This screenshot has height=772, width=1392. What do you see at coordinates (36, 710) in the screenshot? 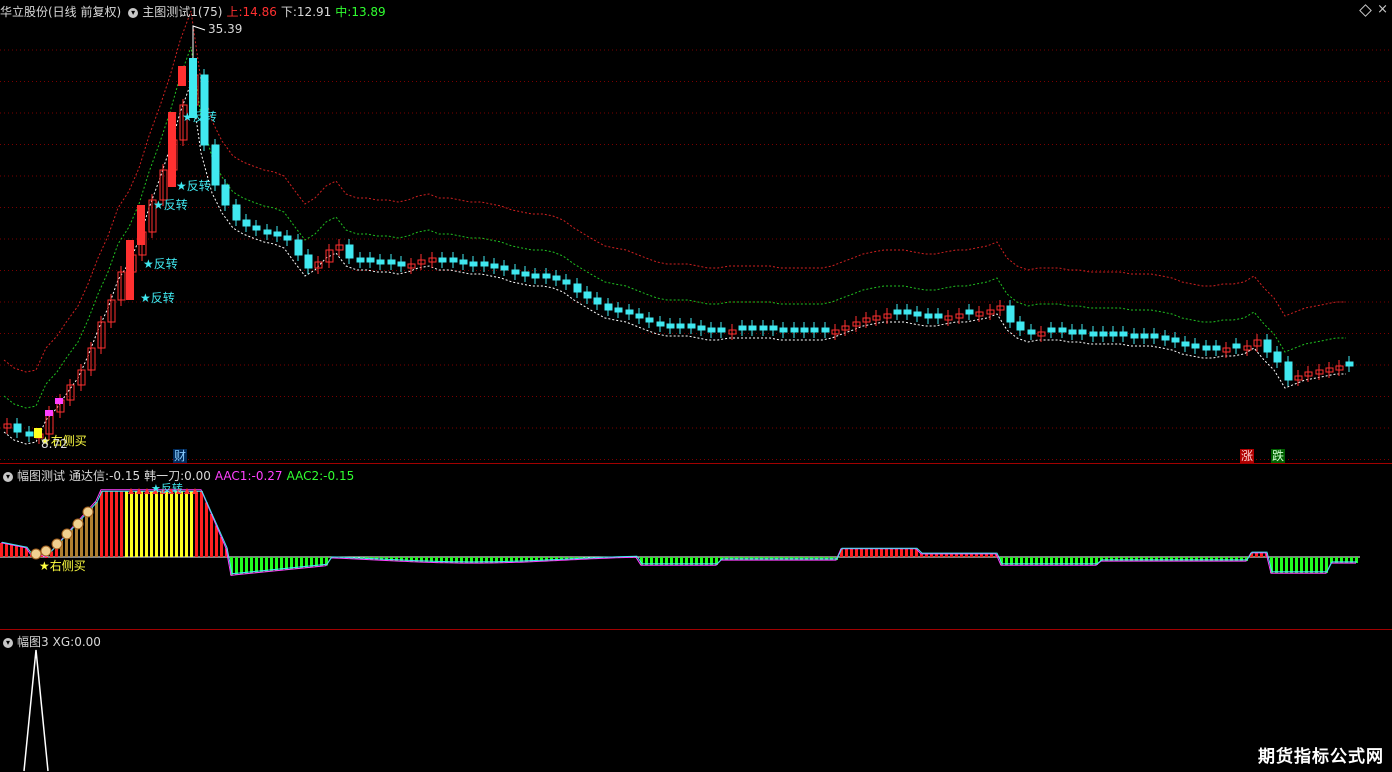
I see `signal-spike` at bounding box center [36, 710].